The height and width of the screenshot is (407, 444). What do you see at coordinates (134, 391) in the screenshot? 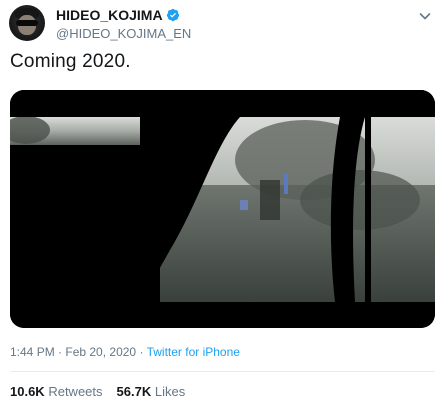
I see `likes-count: 56.7K` at bounding box center [134, 391].